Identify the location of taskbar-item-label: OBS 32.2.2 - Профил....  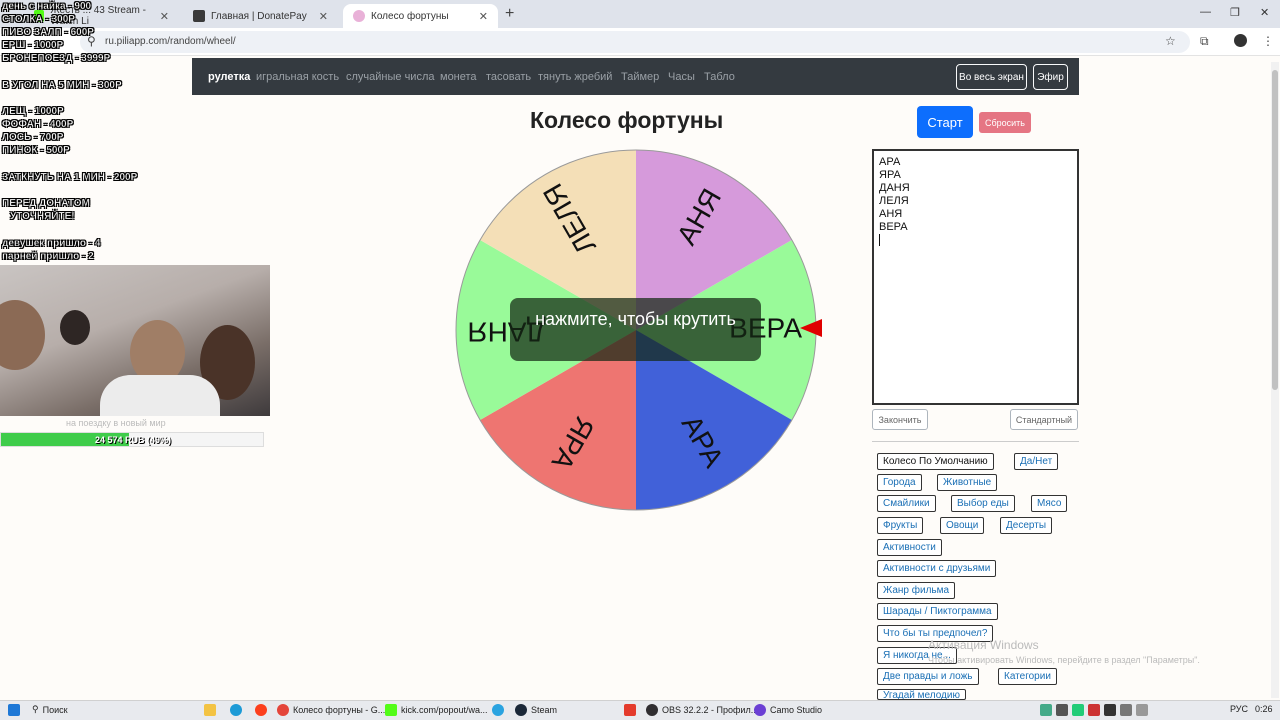
(710, 710).